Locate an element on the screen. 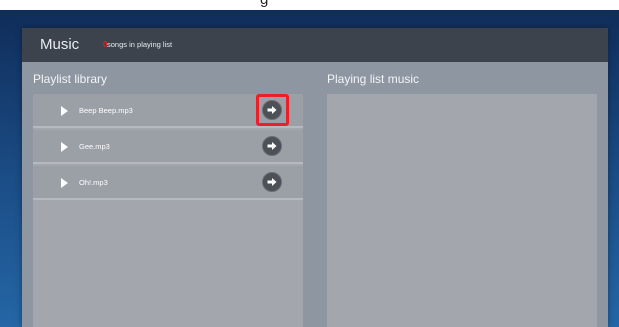  playlist-library-title: Playlist library is located at coordinates (70, 79).